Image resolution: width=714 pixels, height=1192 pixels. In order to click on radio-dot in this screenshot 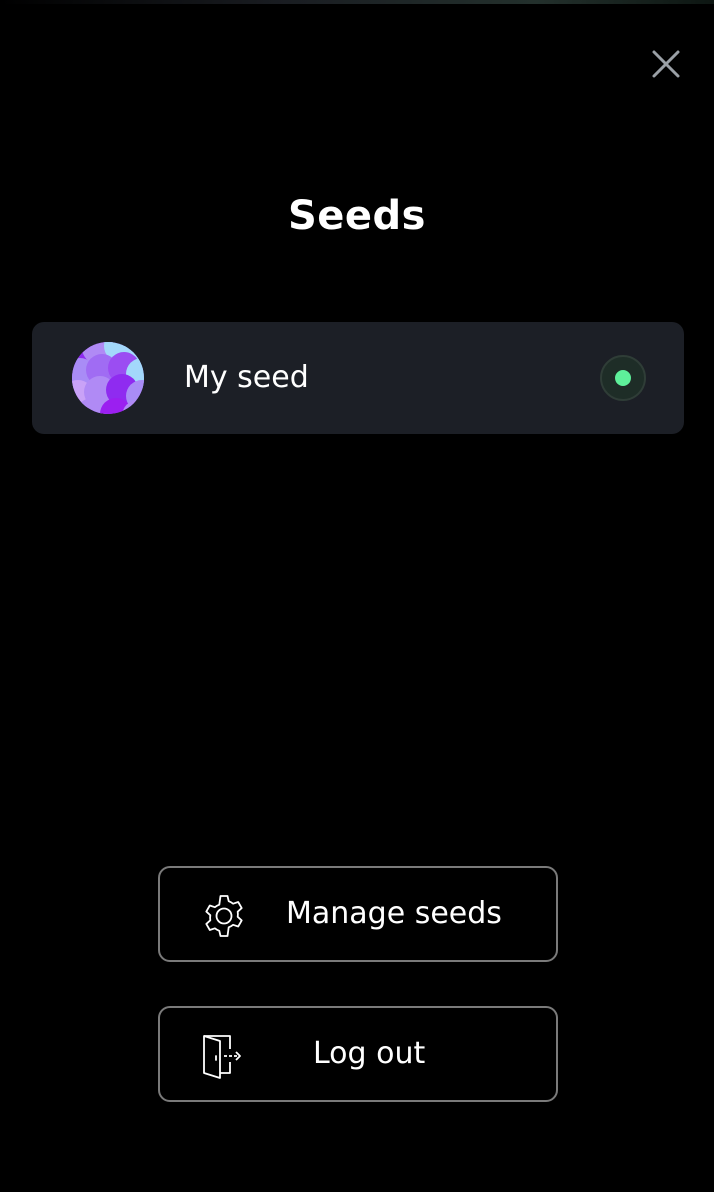, I will do `click(623, 378)`.